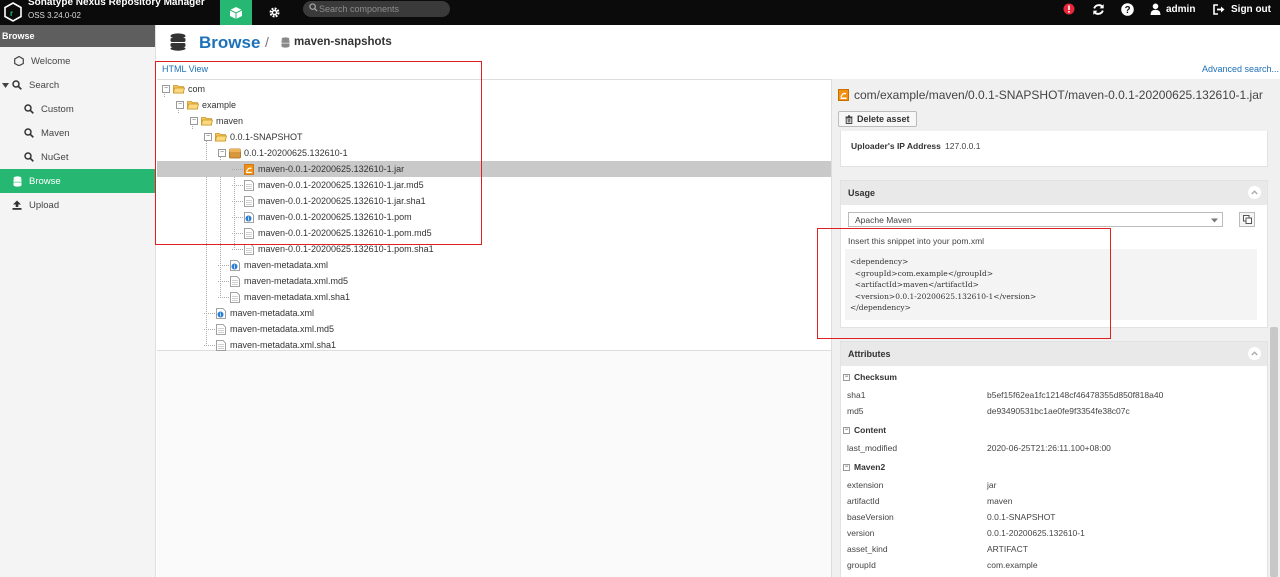  I want to click on gear-icon, so click(274, 12).